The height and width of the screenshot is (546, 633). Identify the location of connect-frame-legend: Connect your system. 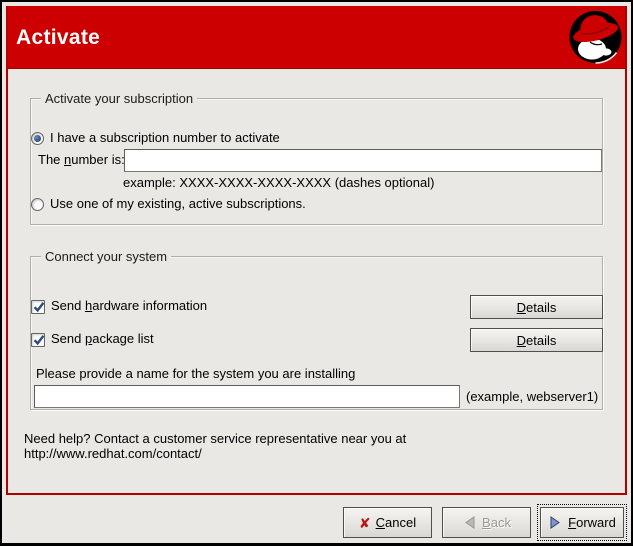
(106, 256).